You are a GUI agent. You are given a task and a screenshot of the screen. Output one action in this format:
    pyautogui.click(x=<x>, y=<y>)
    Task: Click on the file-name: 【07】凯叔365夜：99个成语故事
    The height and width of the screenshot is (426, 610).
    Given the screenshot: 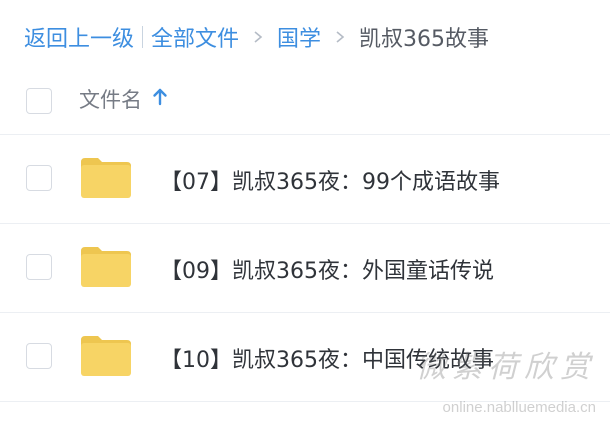 What is the action you would take?
    pyautogui.click(x=330, y=180)
    